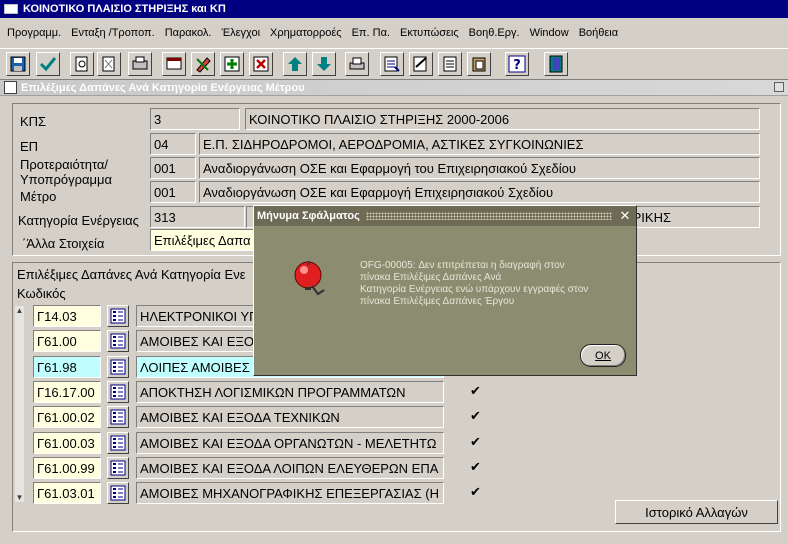 Image resolution: width=788 pixels, height=544 pixels. I want to click on dialog-title: Μήνυμα Σφάλματος, so click(308, 216).